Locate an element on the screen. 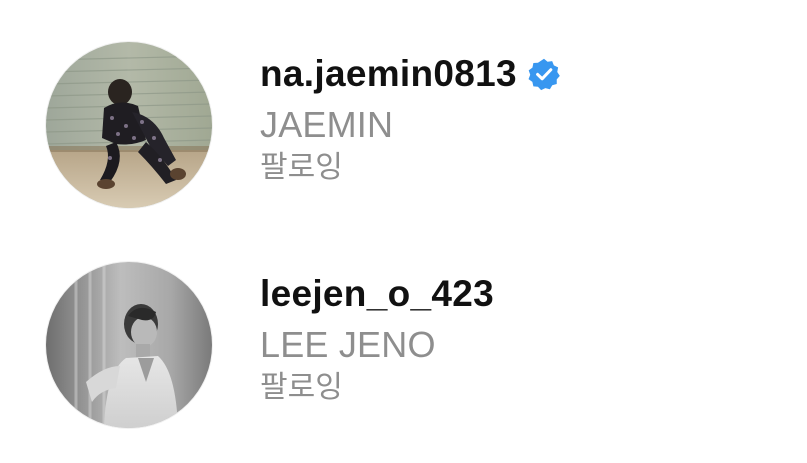  username-line: leejen_o_423 is located at coordinates (377, 294).